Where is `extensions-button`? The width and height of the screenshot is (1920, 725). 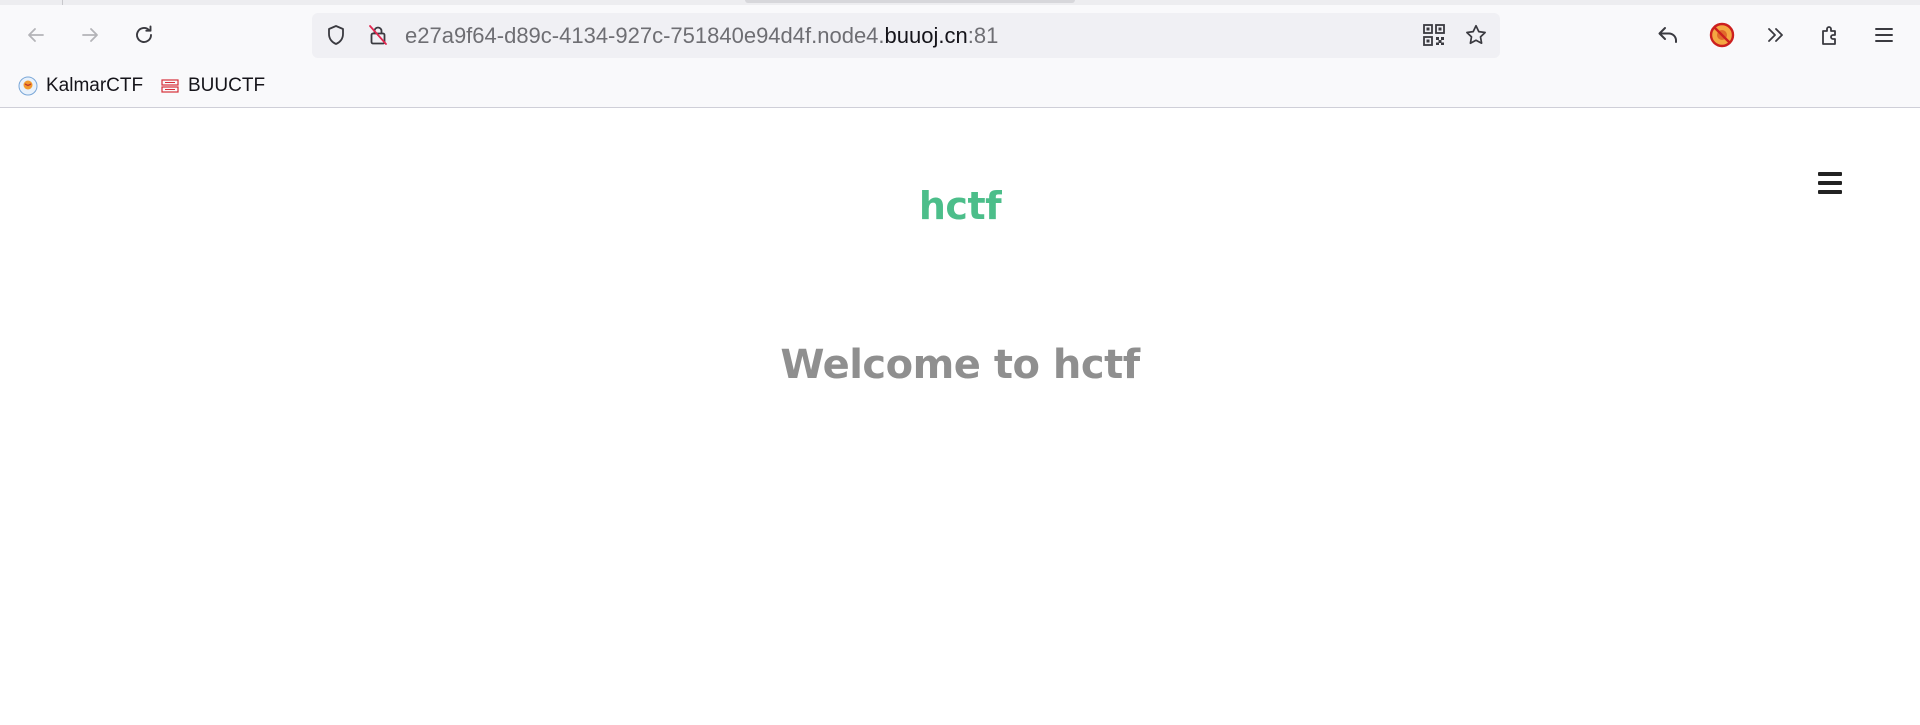
extensions-button is located at coordinates (1830, 35).